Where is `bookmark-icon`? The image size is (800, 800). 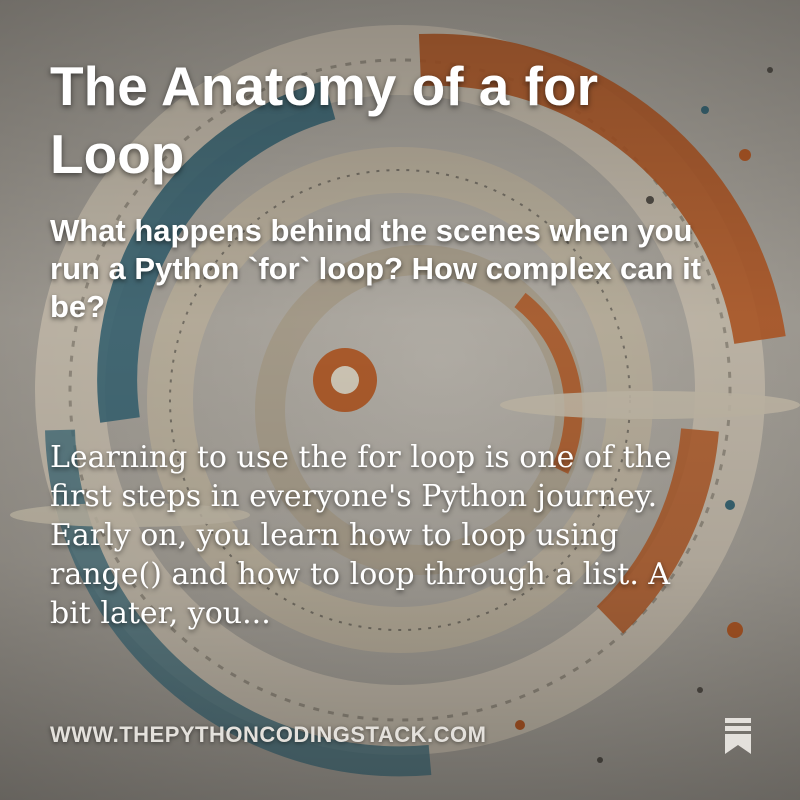
bookmark-icon is located at coordinates (738, 736).